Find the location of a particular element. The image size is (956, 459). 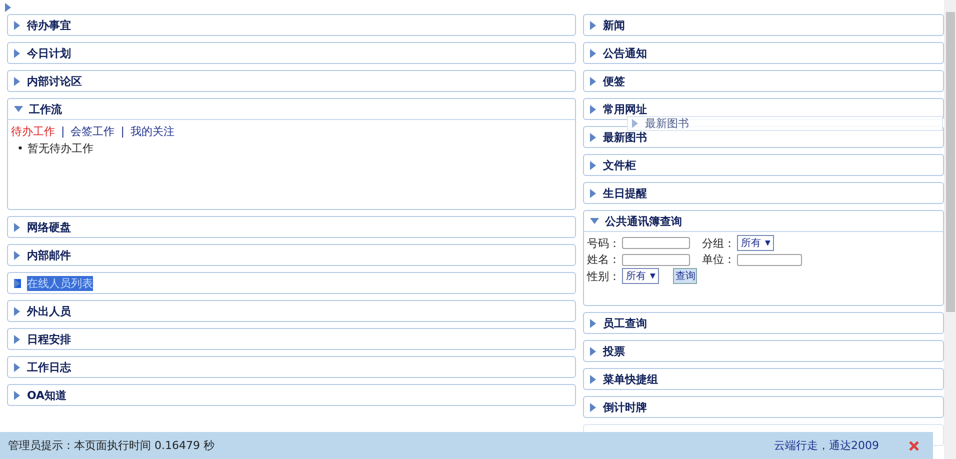

panel-title: 菜单快捷组 is located at coordinates (630, 379).